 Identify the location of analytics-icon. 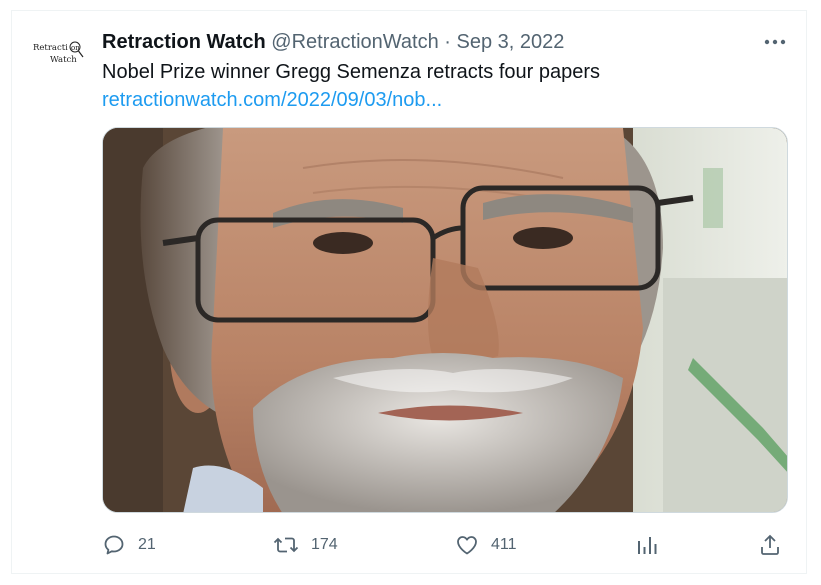
(647, 545).